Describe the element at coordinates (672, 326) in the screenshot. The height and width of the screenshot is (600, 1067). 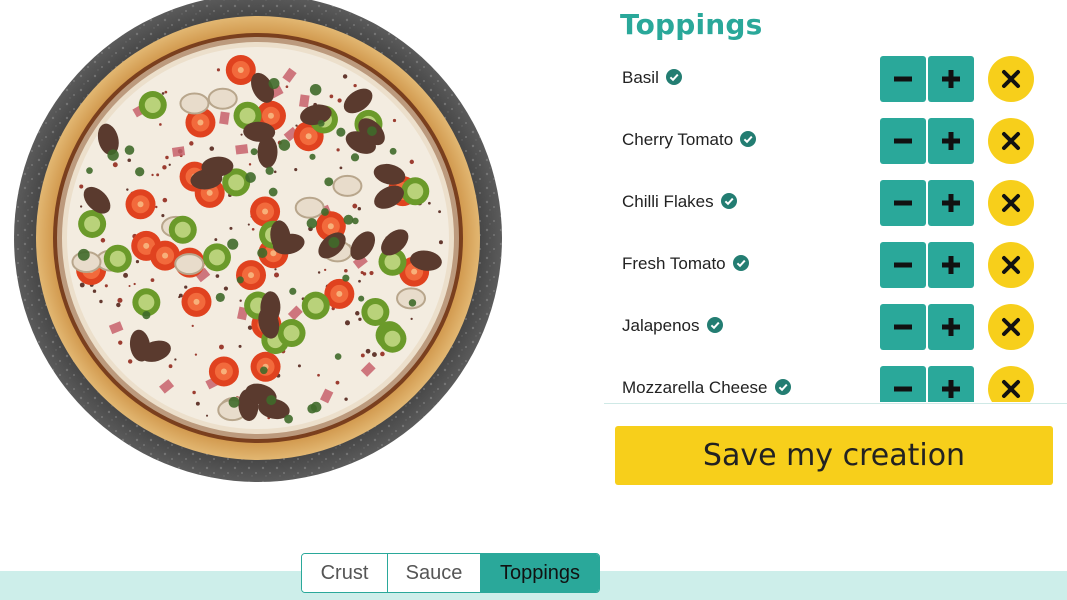
I see `topping-label-jalapenos: Jalapenos` at that location.